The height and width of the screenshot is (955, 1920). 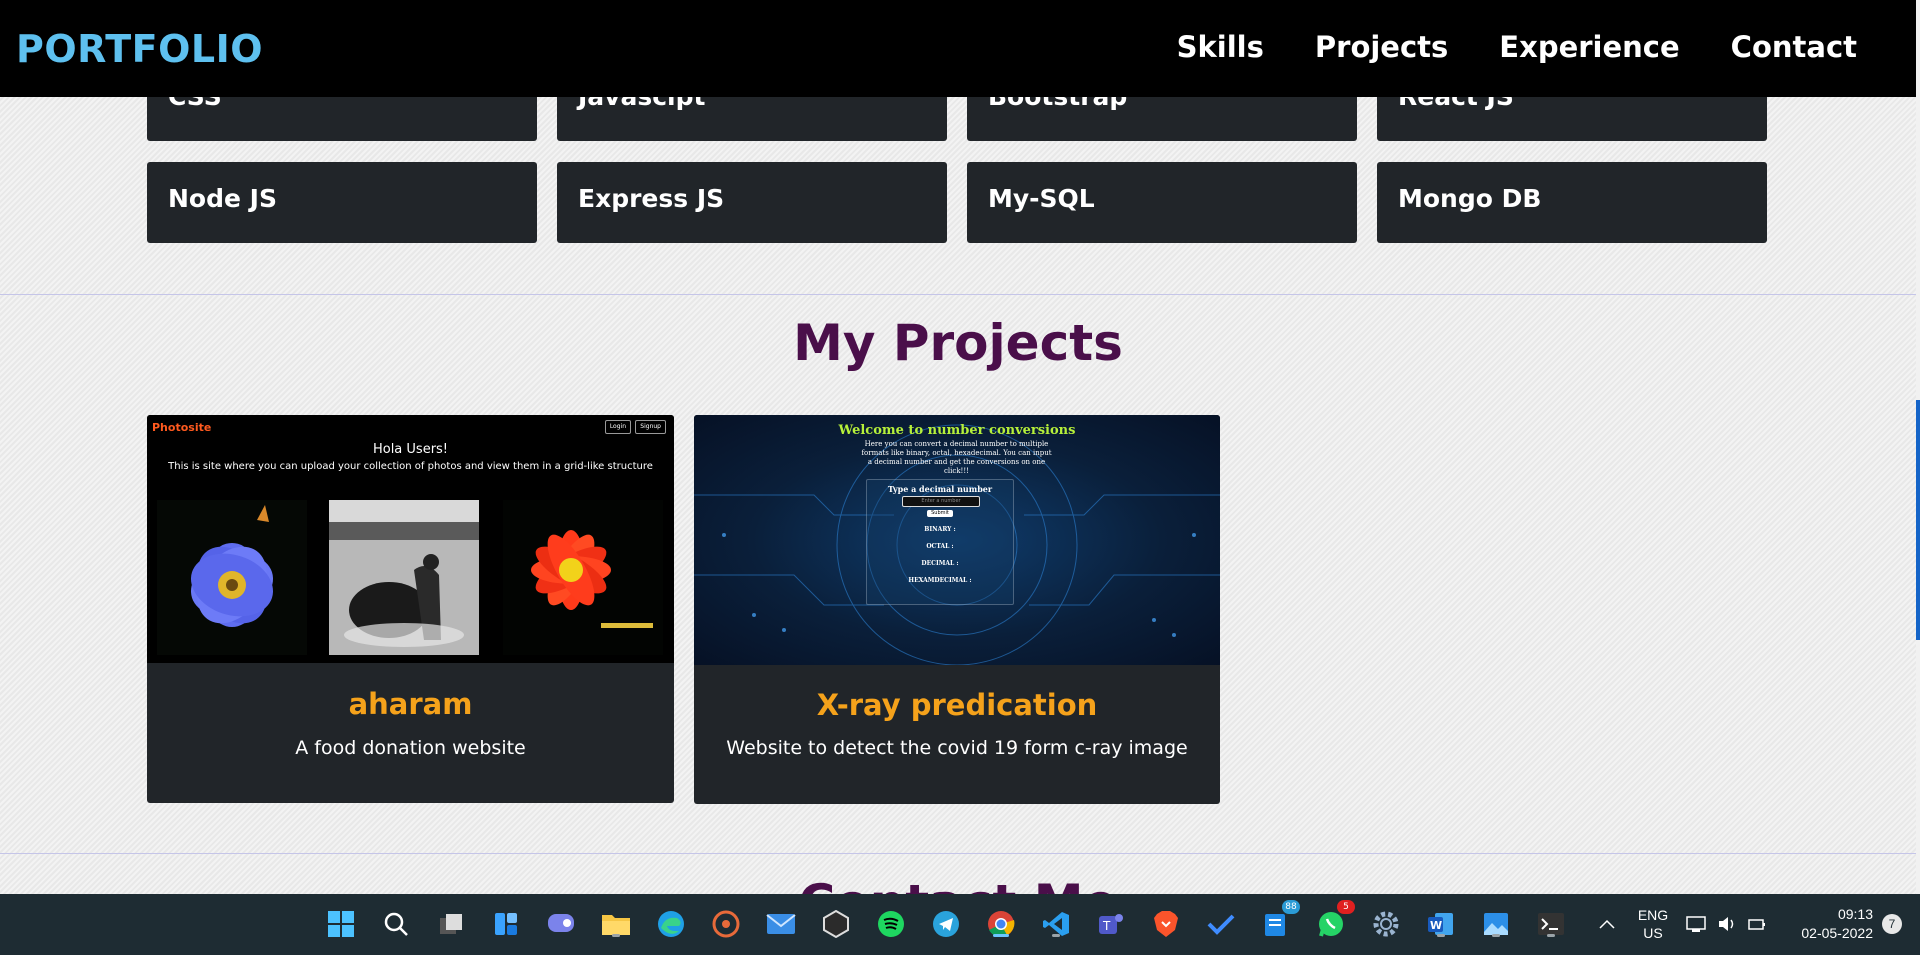 What do you see at coordinates (341, 924) in the screenshot?
I see `windows-start-icon` at bounding box center [341, 924].